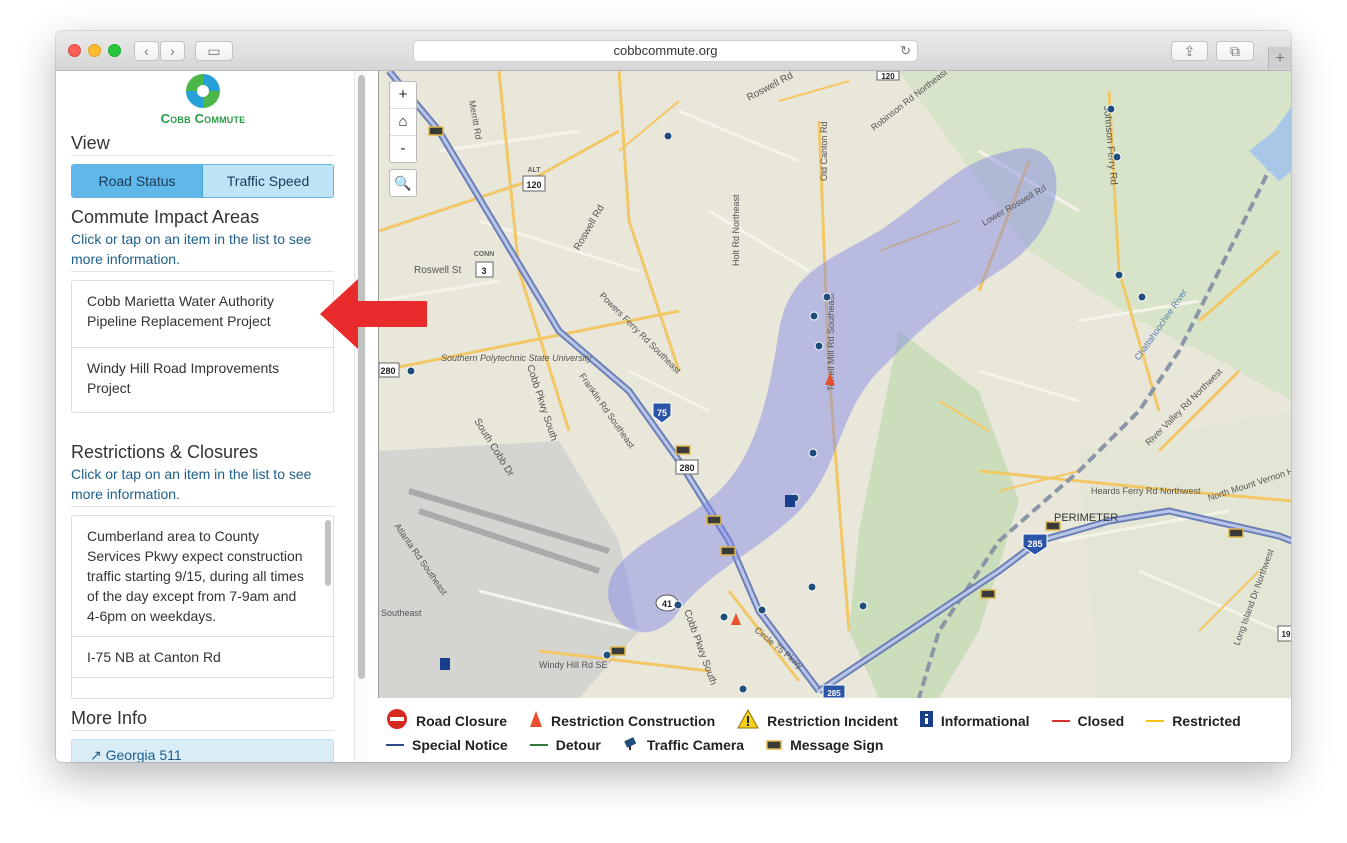 This screenshot has width=1347, height=843. I want to click on chevron-right-icon: ›, so click(172, 51).